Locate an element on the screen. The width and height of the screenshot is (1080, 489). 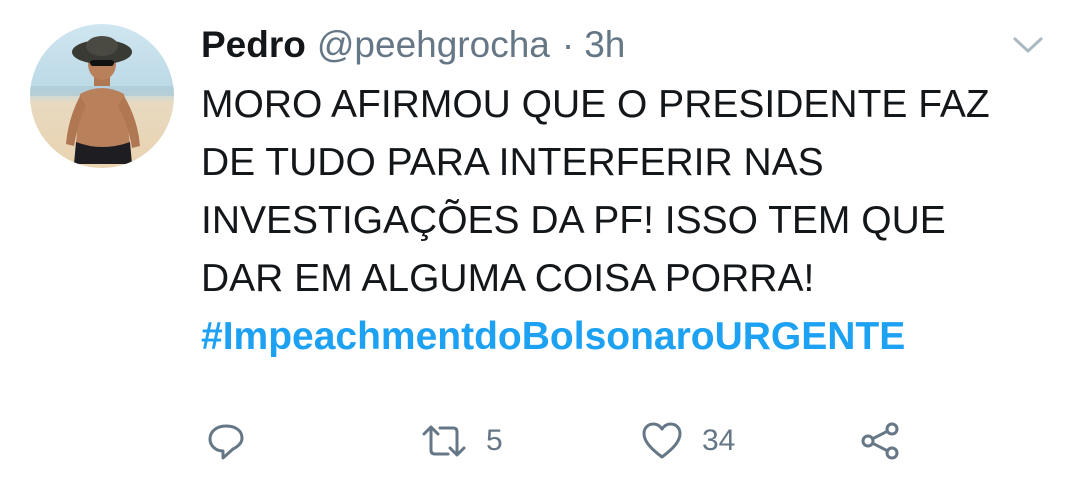
retweet-button: 5 is located at coordinates (461, 441).